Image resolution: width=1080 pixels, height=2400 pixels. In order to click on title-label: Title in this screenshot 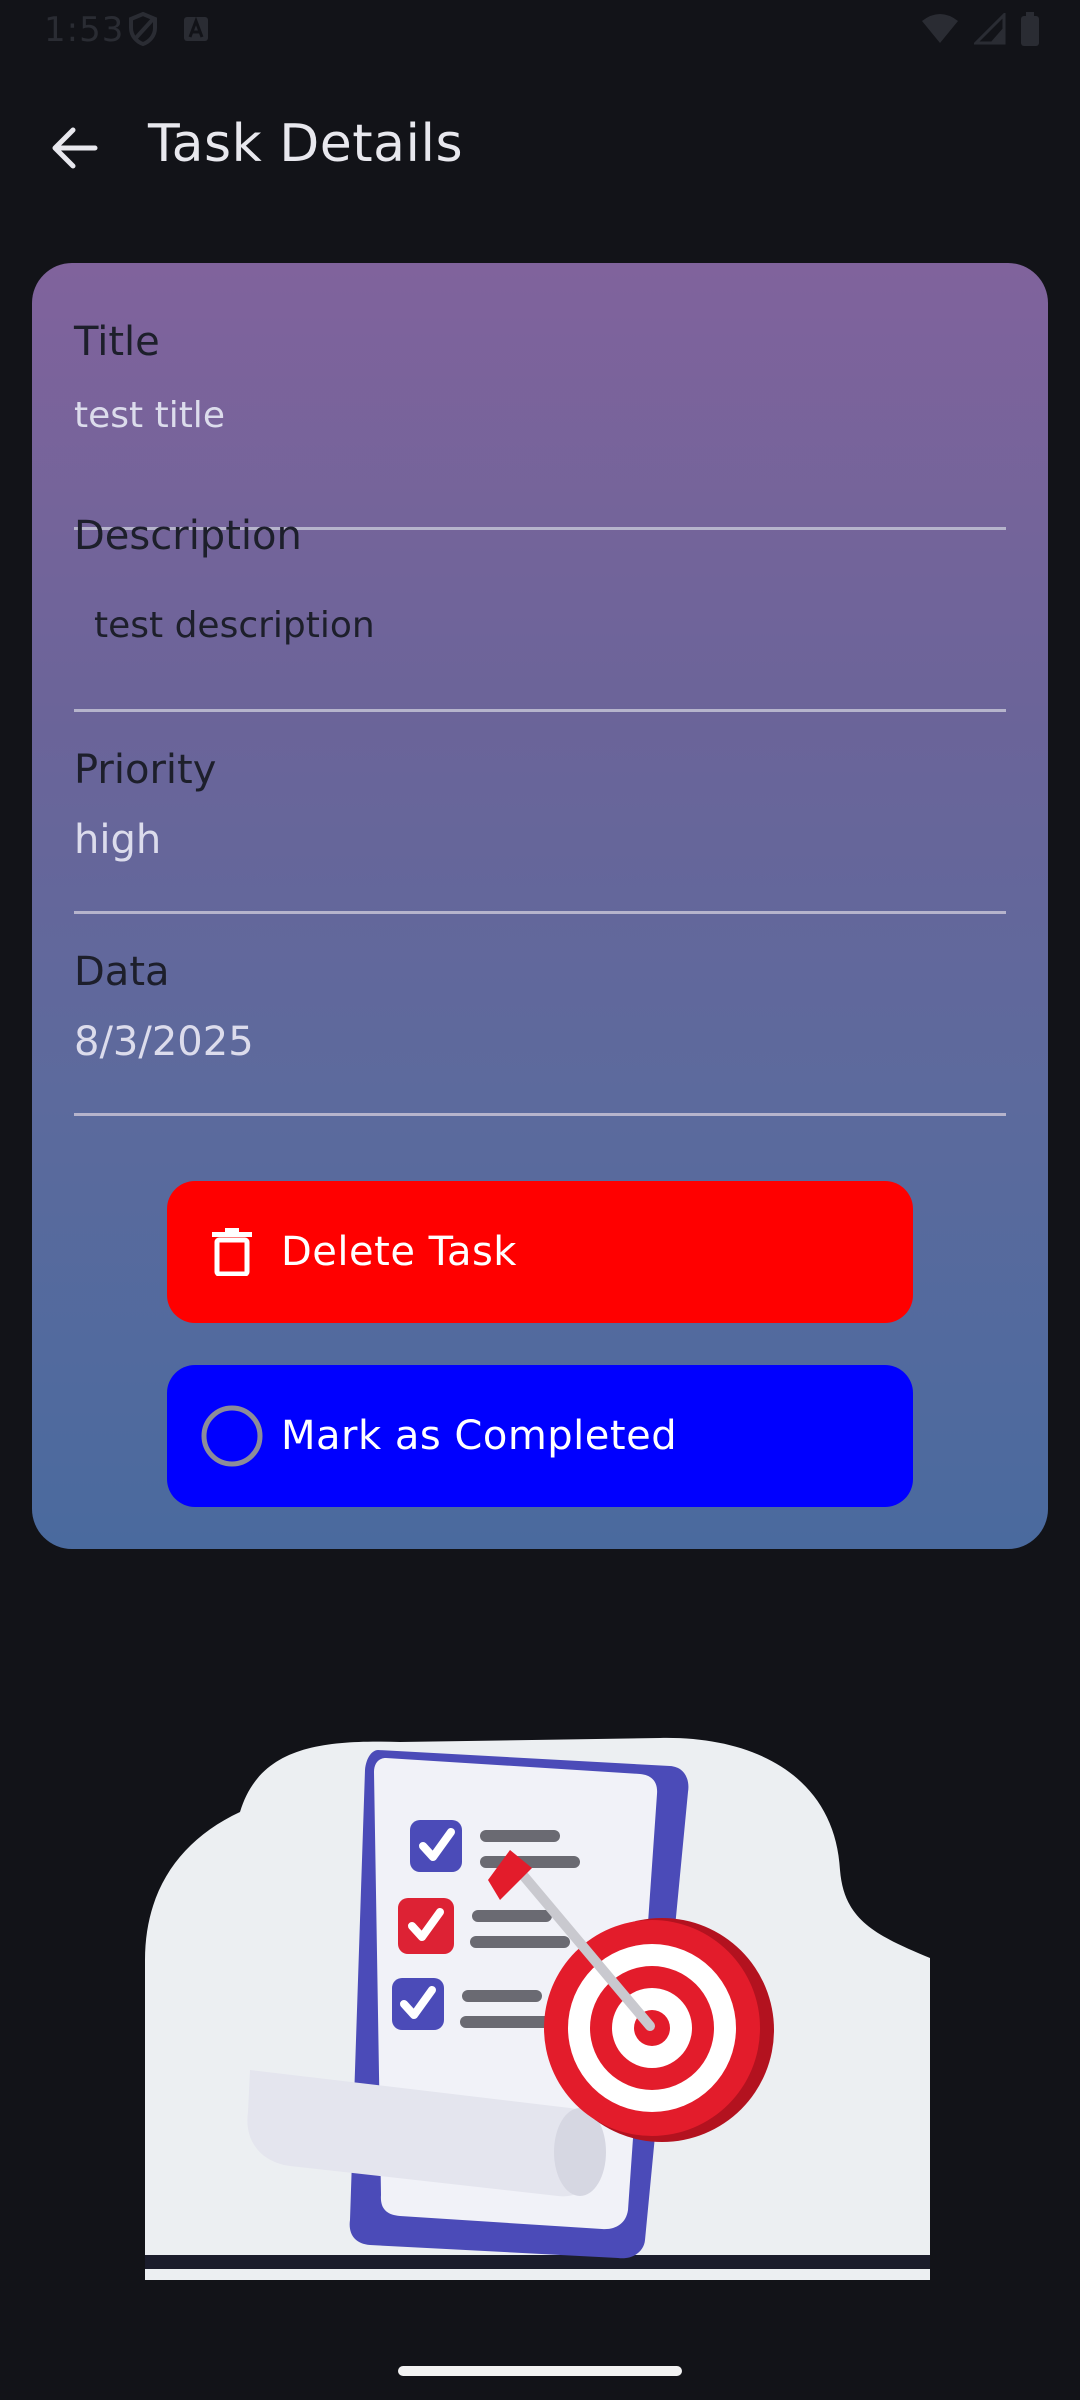, I will do `click(117, 342)`.